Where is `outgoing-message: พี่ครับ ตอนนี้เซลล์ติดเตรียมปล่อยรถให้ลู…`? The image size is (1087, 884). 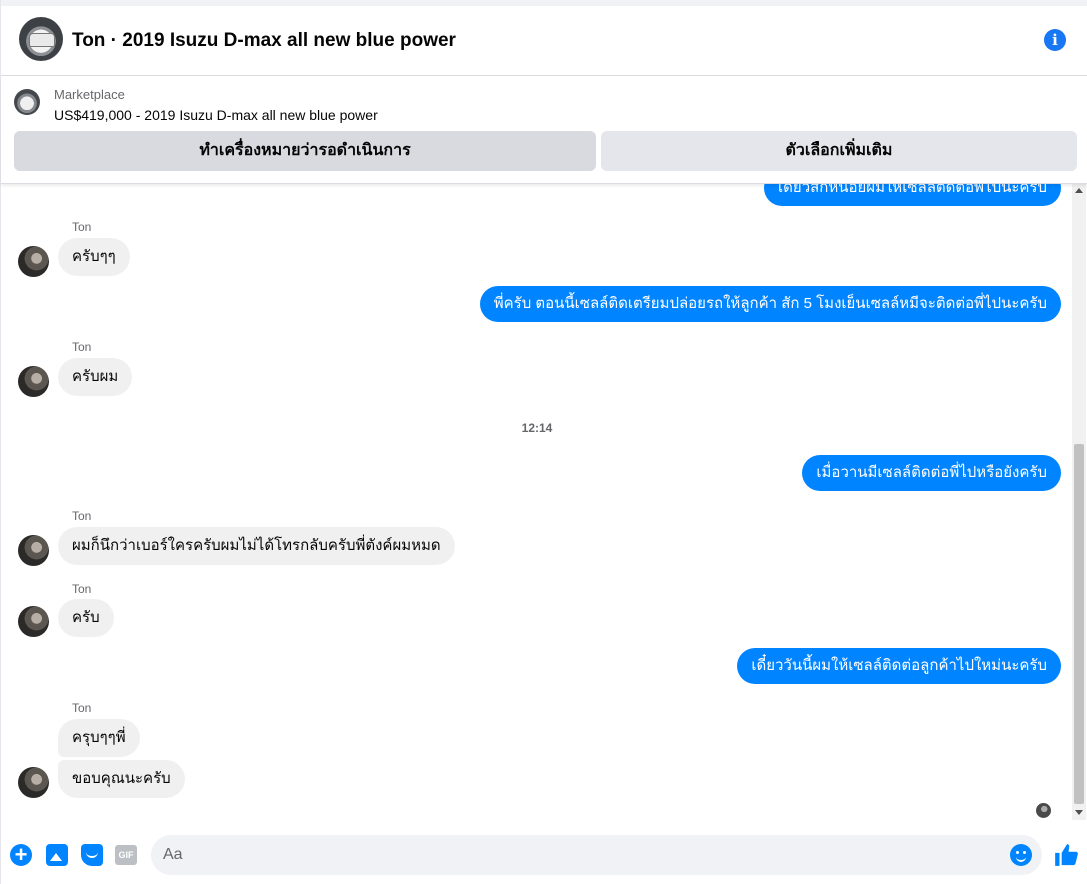 outgoing-message: พี่ครับ ตอนนี้เซลล์ติดเตรียมปล่อยรถให้ลู… is located at coordinates (770, 304).